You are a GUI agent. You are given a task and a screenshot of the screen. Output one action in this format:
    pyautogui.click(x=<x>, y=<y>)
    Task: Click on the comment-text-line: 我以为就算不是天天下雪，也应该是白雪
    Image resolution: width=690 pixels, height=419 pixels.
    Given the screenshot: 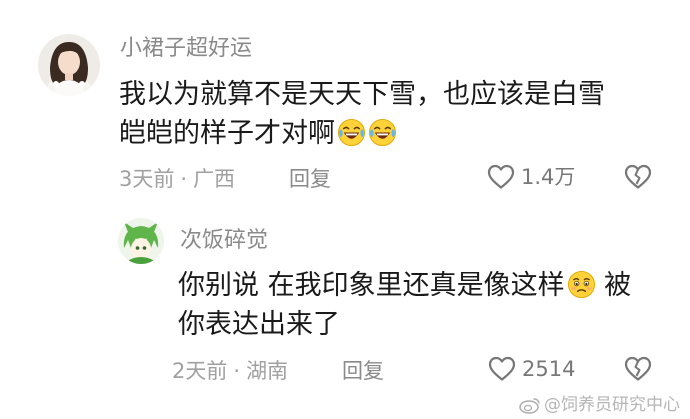 What is the action you would take?
    pyautogui.click(x=362, y=95)
    